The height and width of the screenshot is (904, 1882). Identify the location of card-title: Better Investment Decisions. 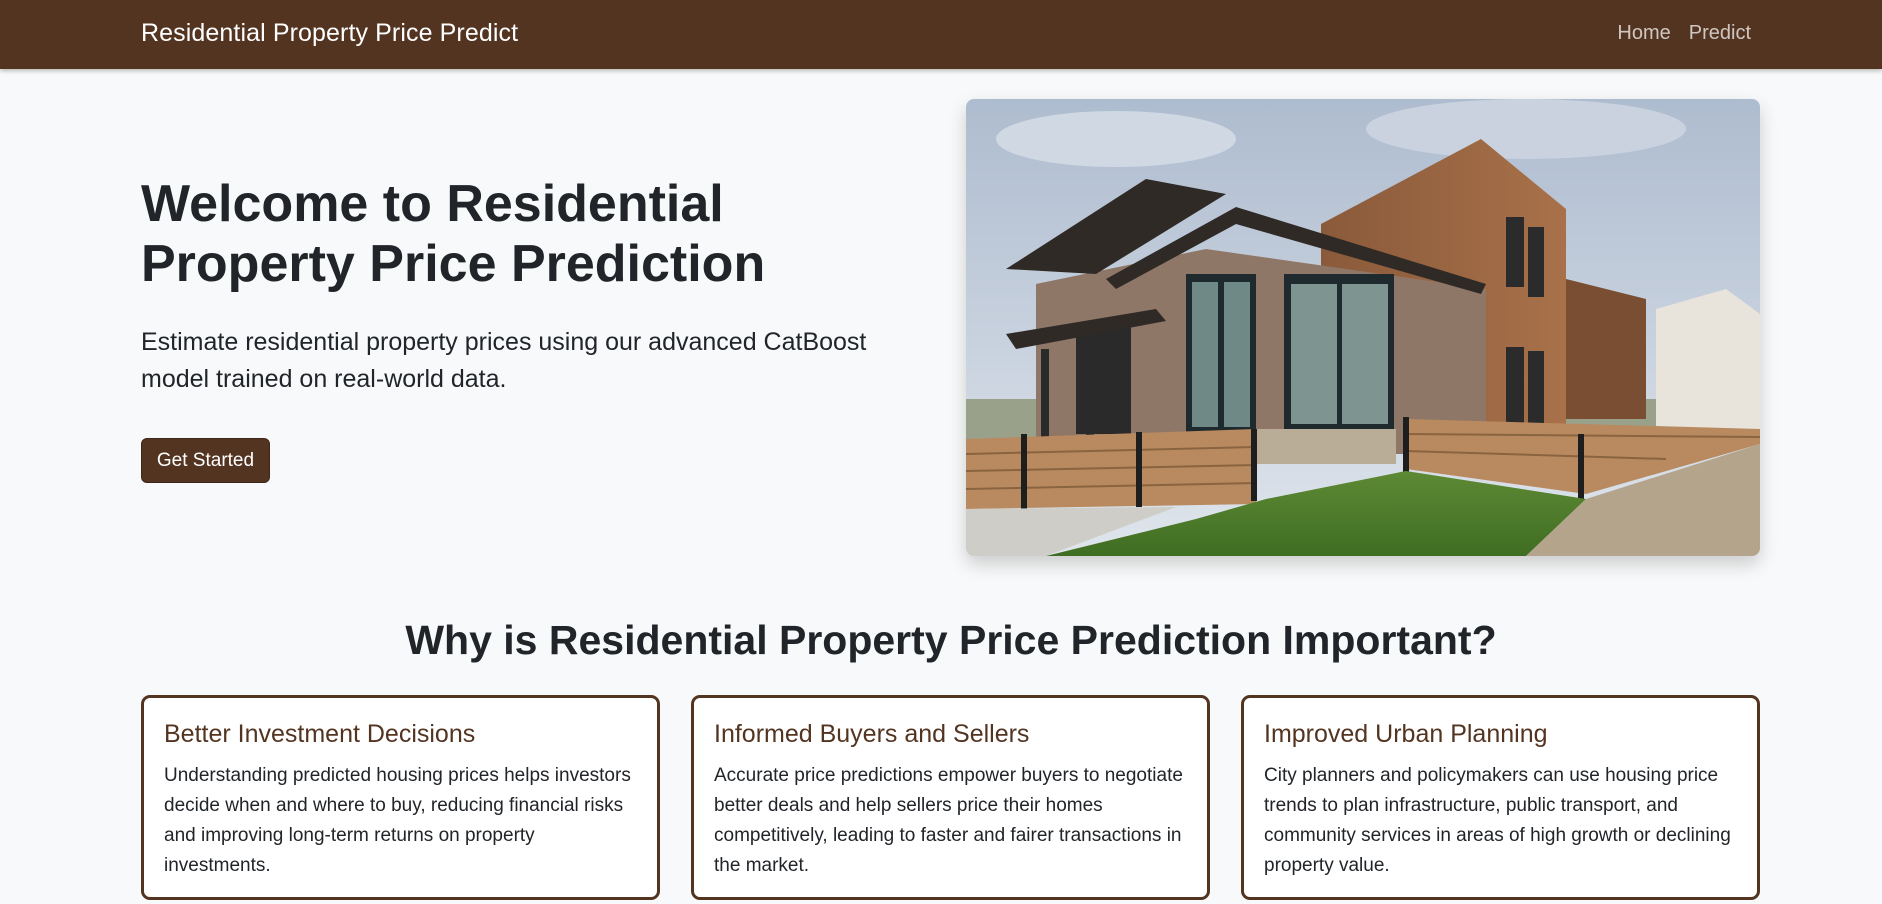
(320, 734).